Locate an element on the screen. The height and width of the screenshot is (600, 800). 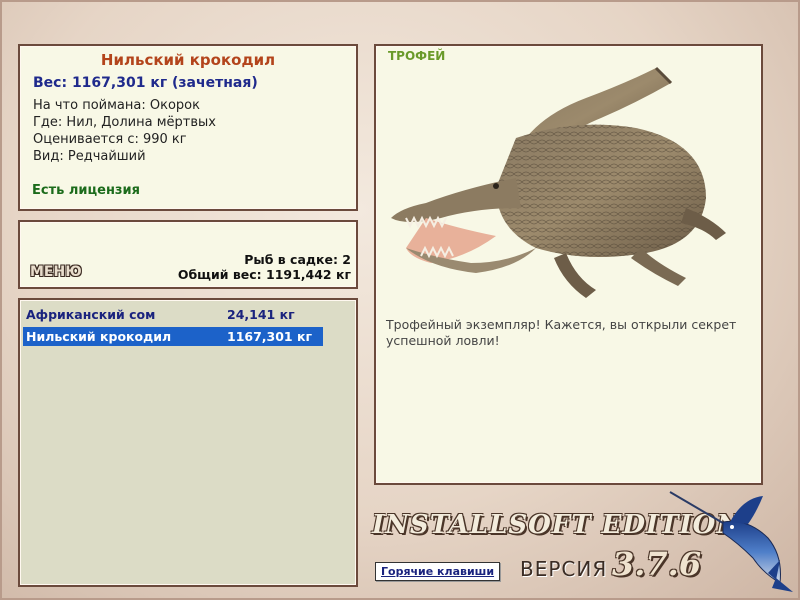
catch-name: Нильский крокодил is located at coordinates (99, 336).